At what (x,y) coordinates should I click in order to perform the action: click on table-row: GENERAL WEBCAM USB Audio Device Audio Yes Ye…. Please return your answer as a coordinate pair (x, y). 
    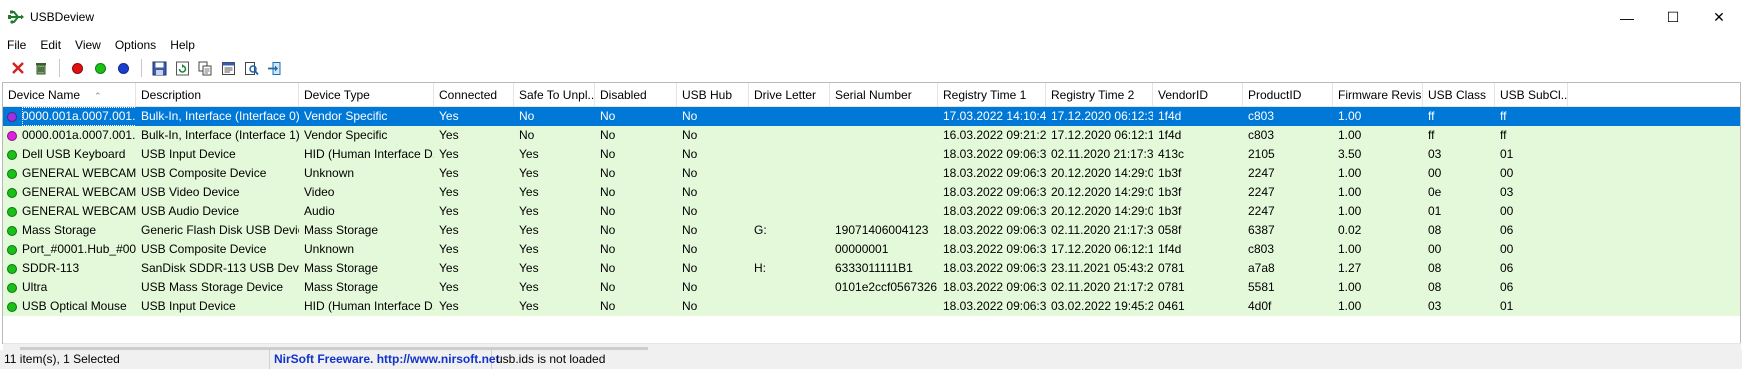
    Looking at the image, I should click on (871, 211).